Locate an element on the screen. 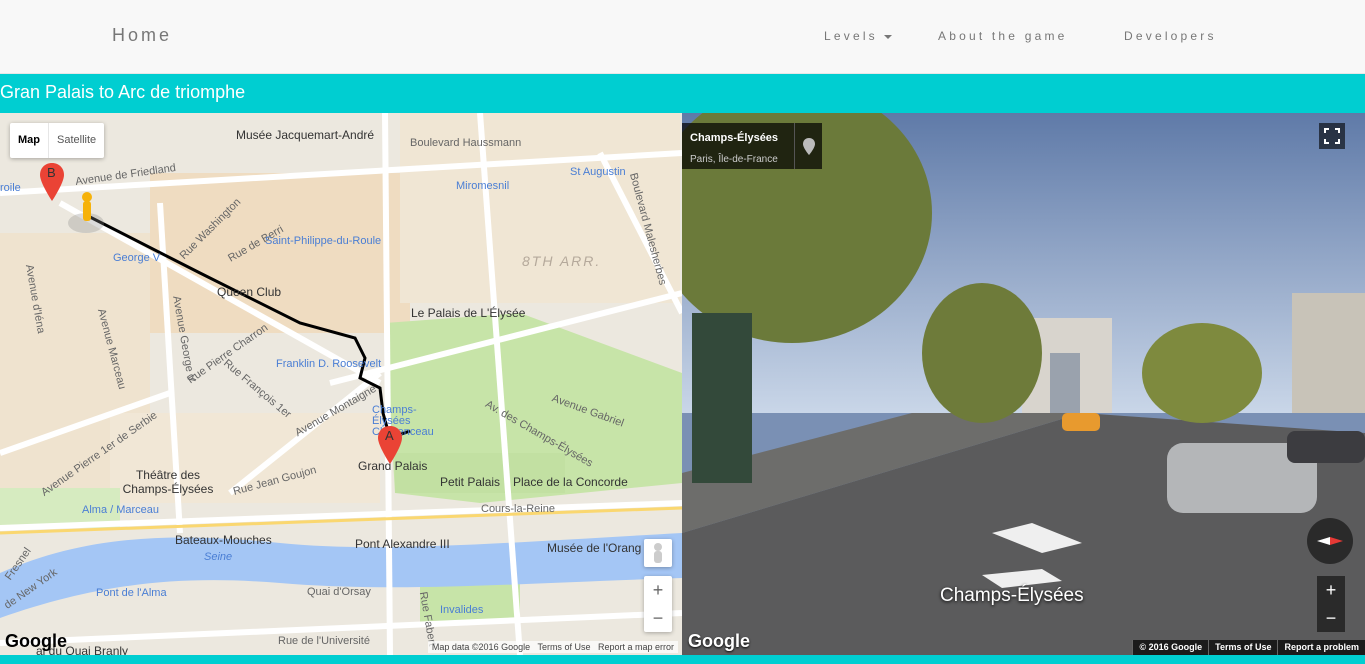 The height and width of the screenshot is (664, 1365). map-label: roile is located at coordinates (10, 188).